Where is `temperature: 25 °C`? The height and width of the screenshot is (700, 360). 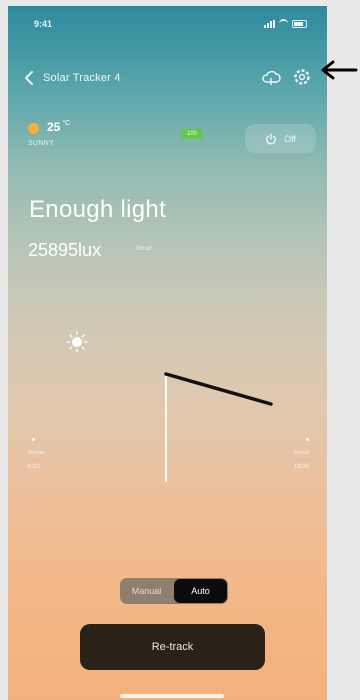 temperature: 25 °C is located at coordinates (58, 127).